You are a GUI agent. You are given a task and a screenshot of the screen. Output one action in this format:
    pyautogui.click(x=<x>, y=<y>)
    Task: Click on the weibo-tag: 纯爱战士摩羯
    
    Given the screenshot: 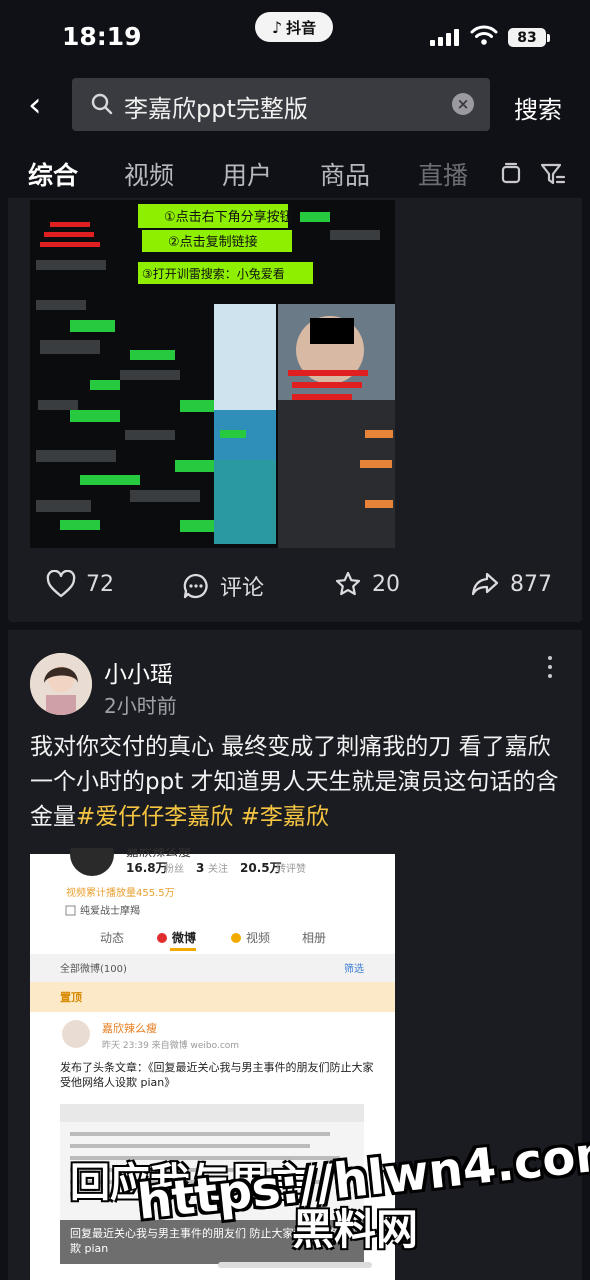 What is the action you would take?
    pyautogui.click(x=110, y=910)
    